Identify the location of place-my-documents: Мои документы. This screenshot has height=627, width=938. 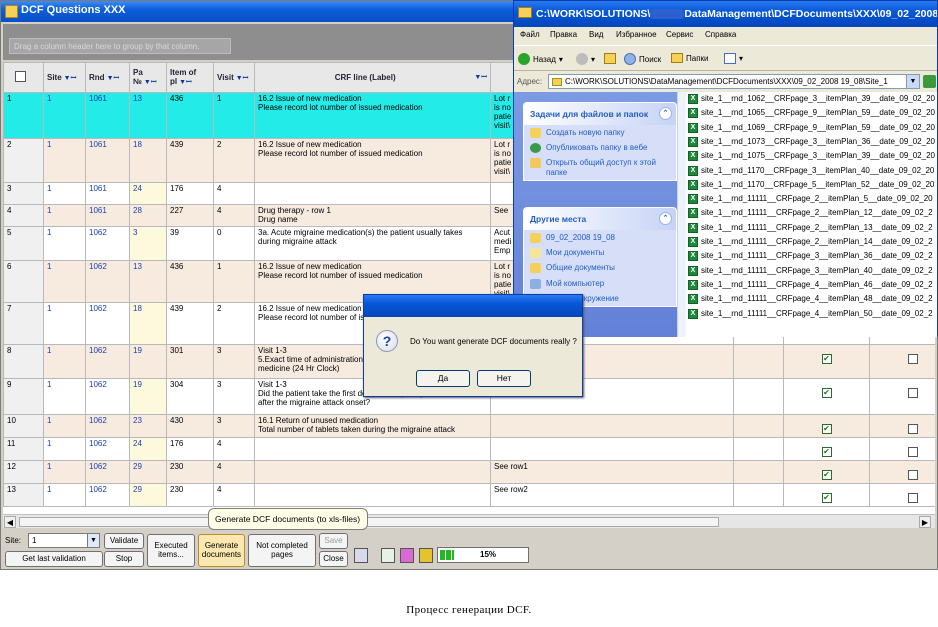
(600, 252).